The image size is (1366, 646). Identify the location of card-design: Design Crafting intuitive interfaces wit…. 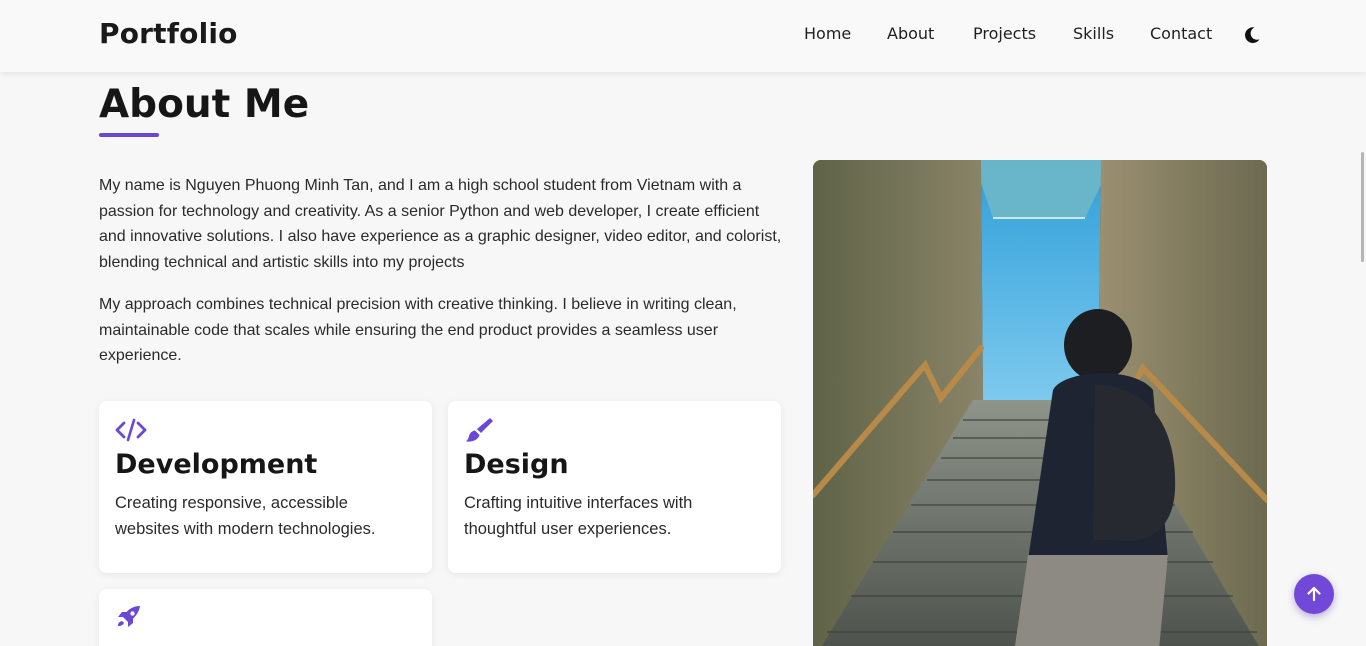
(614, 487).